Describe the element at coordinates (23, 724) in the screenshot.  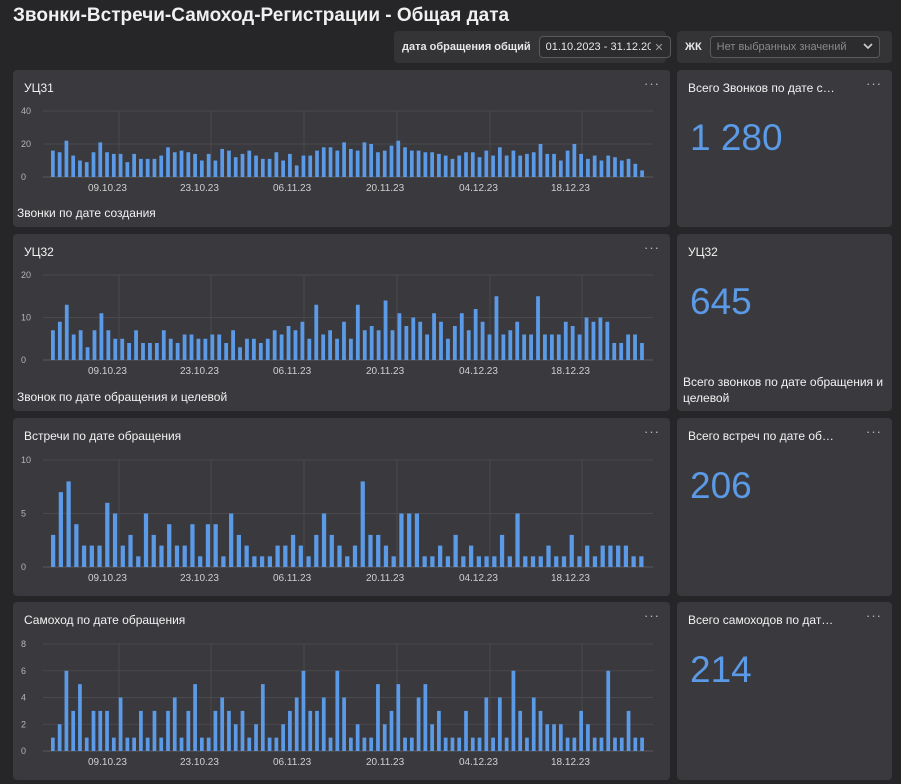
I see `y-tick-label: 2` at that location.